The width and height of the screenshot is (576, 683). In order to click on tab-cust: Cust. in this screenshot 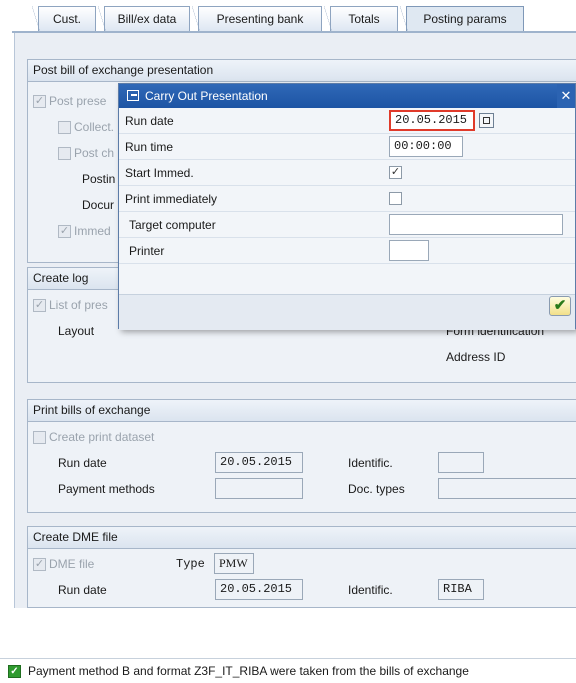, I will do `click(64, 19)`.